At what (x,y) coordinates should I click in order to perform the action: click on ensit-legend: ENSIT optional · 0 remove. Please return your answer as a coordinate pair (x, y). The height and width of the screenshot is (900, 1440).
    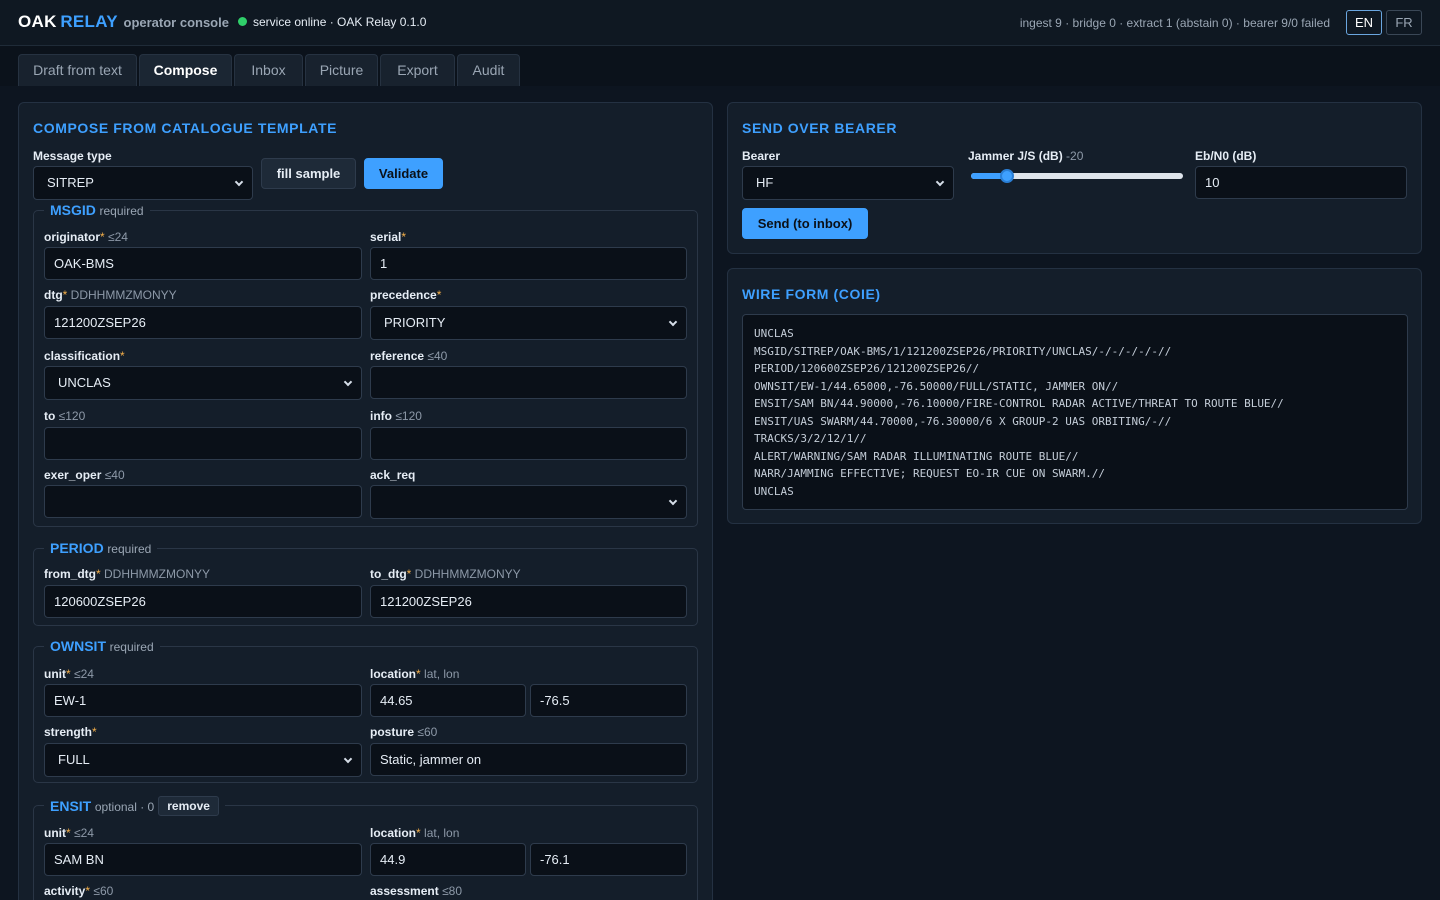
    Looking at the image, I should click on (134, 806).